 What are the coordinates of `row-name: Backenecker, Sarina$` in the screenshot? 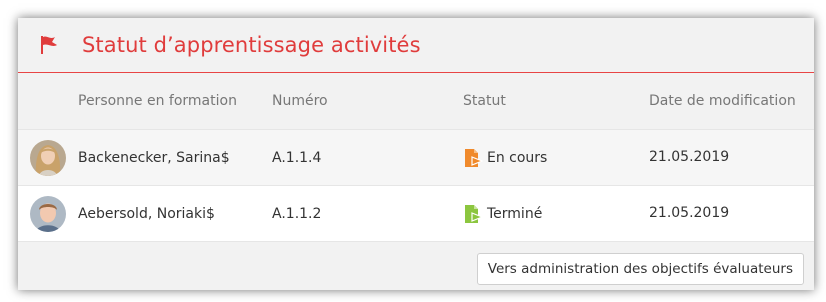 It's located at (154, 157).